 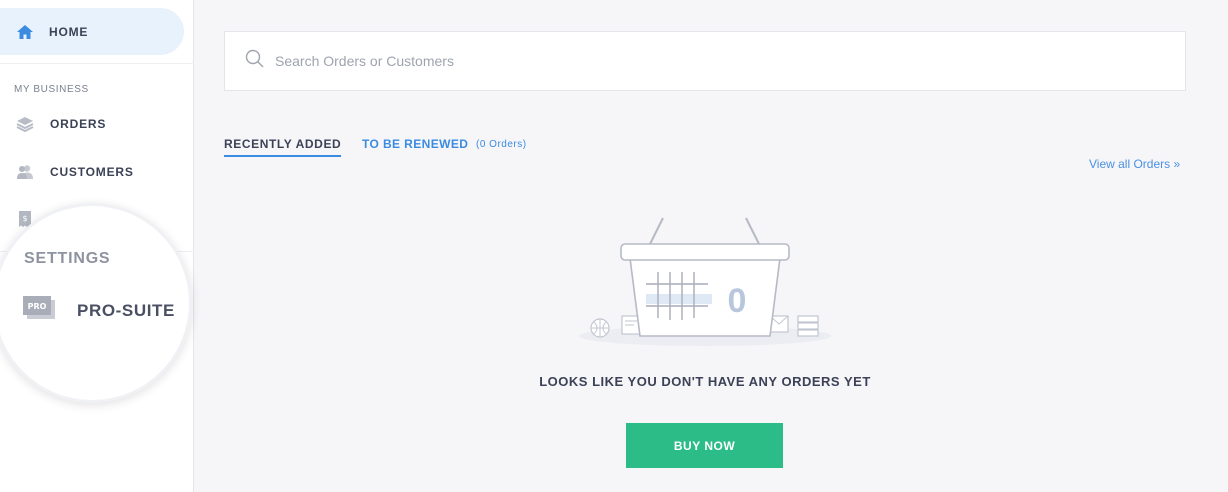 I want to click on sidebar-item-customers: CUSTOMERS, so click(x=97, y=172).